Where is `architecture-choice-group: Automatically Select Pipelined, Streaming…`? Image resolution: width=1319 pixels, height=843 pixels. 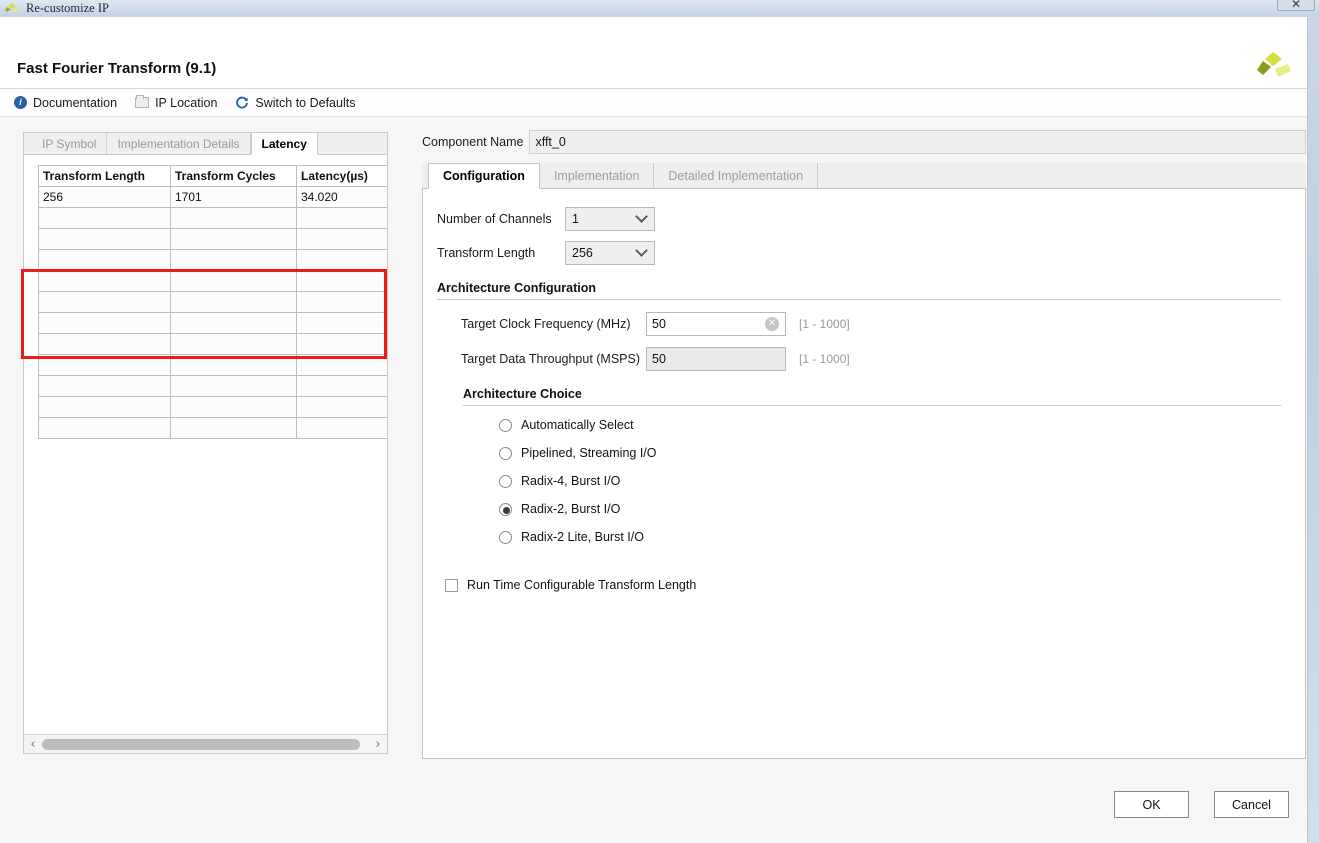
architecture-choice-group: Automatically Select Pipelined, Streaming… is located at coordinates (871, 481).